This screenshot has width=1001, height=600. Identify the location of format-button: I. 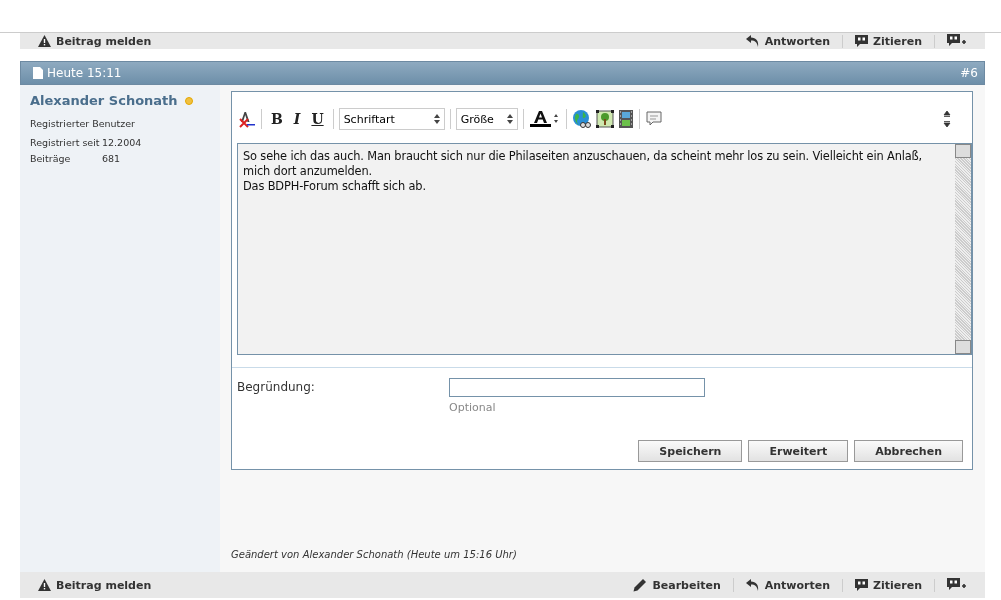
(297, 119).